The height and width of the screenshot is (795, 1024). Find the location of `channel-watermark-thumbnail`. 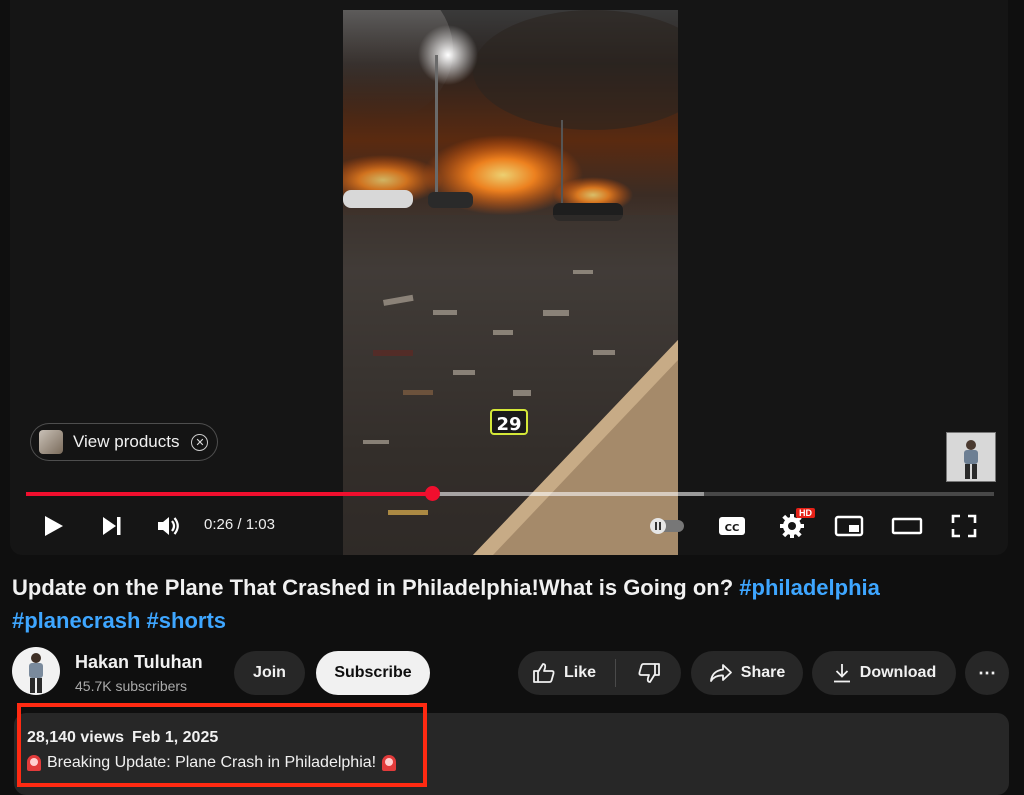

channel-watermark-thumbnail is located at coordinates (971, 457).